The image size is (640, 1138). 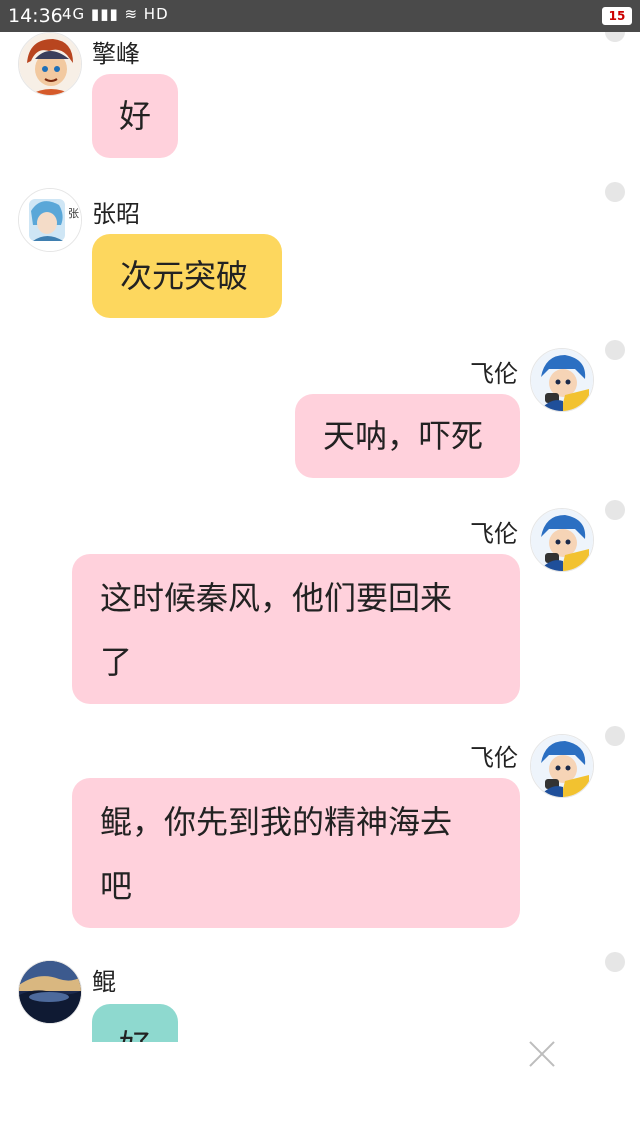 What do you see at coordinates (115, 14) in the screenshot?
I see `signal-wifi-icons: 4G ▮▮▮ ≋ HD` at bounding box center [115, 14].